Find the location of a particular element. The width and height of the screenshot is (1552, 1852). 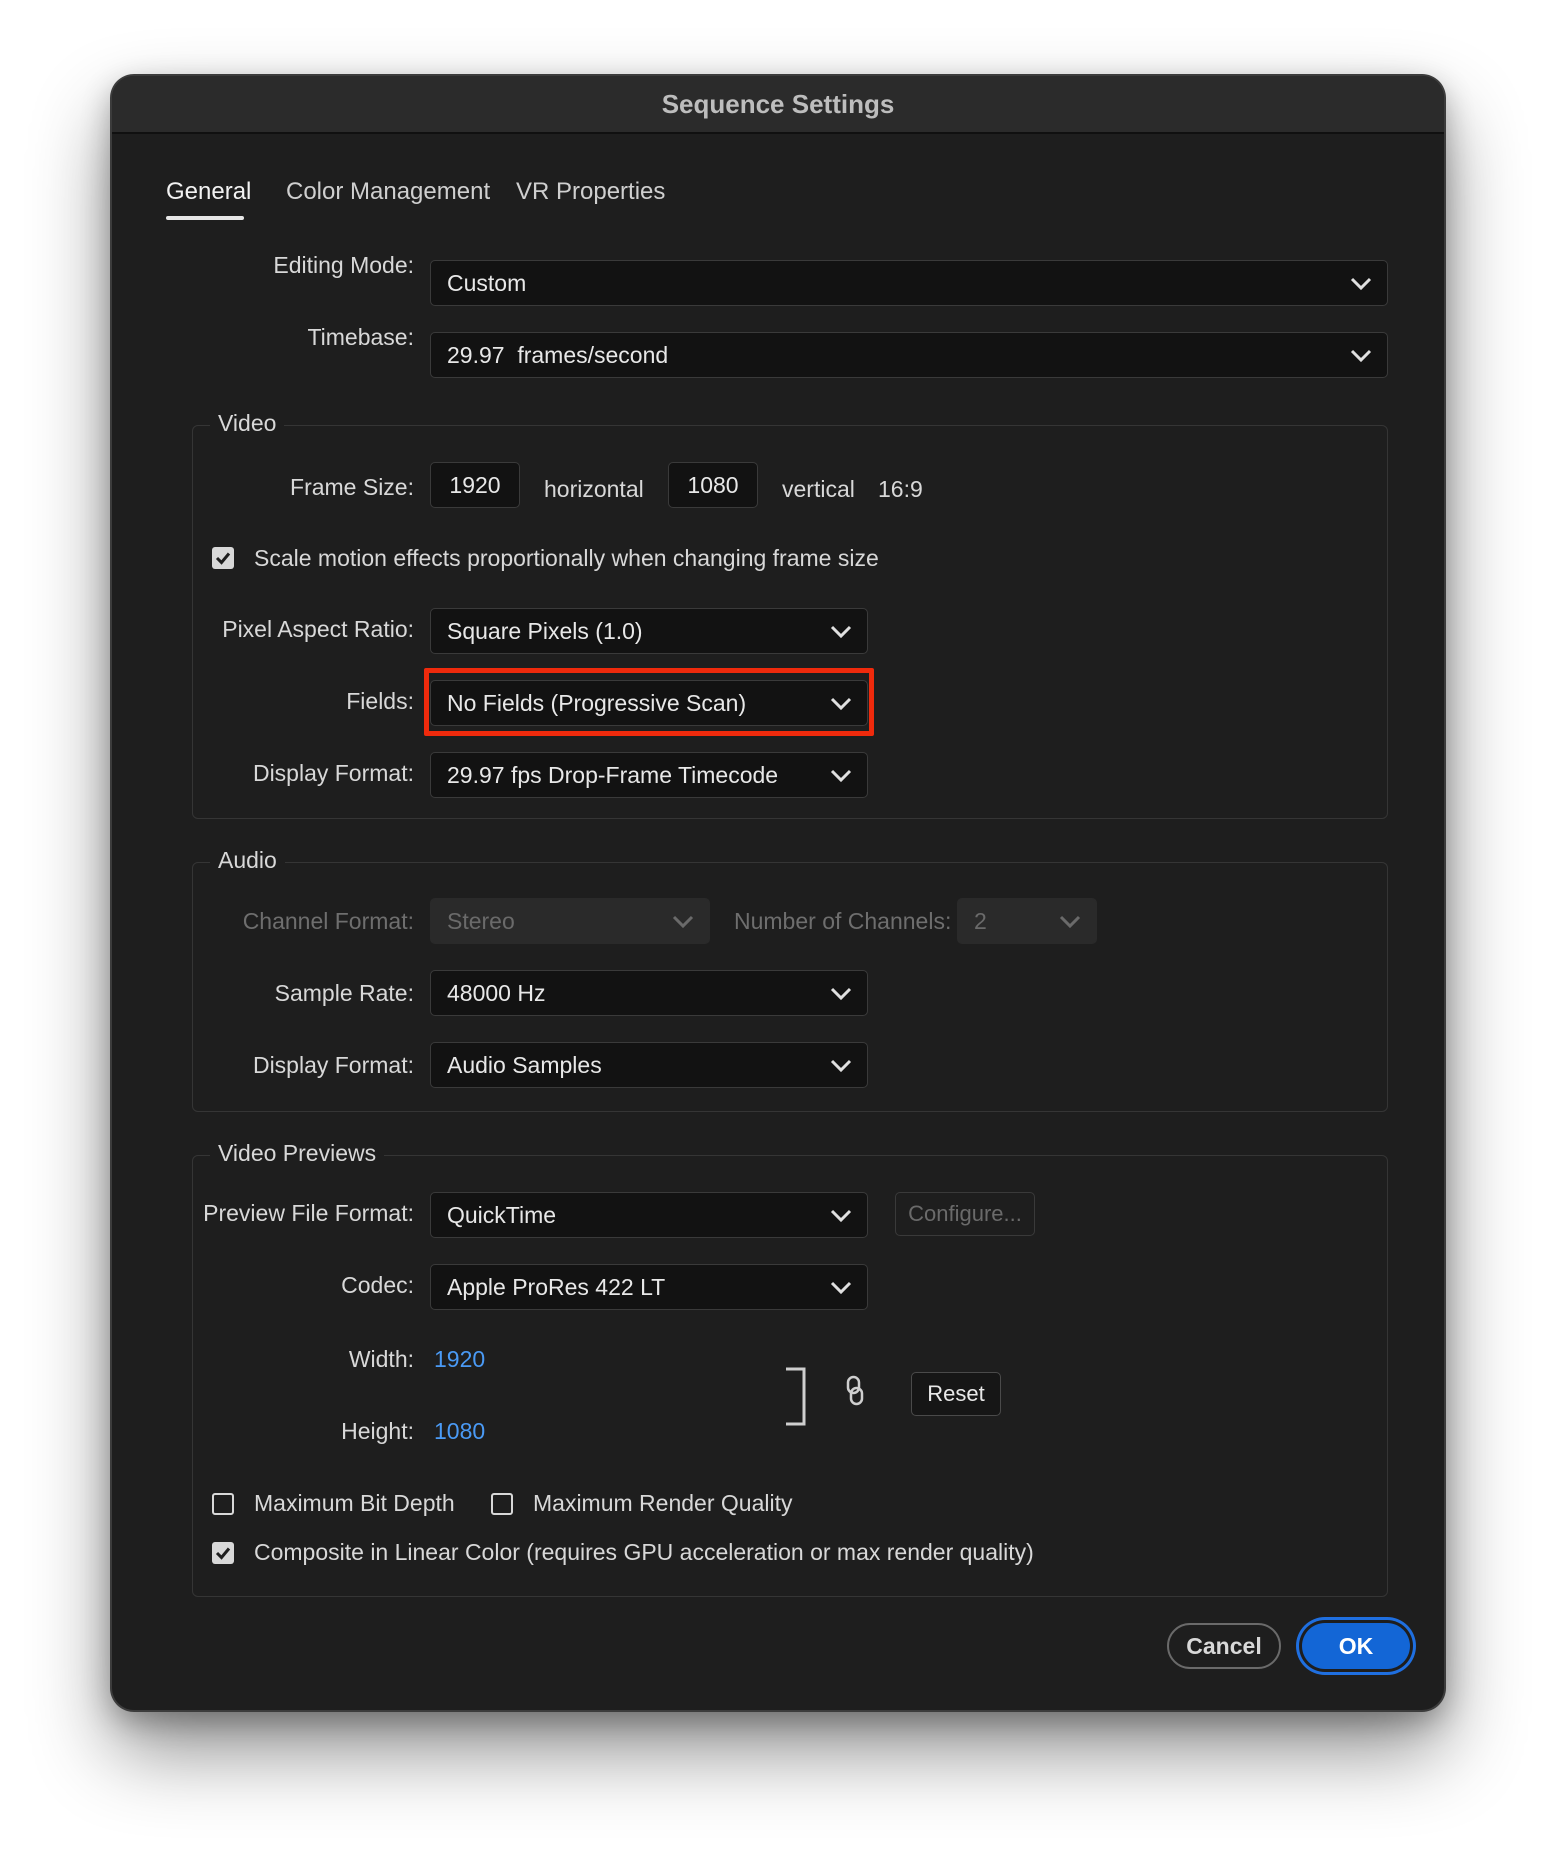

tab-general: General is located at coordinates (208, 192).